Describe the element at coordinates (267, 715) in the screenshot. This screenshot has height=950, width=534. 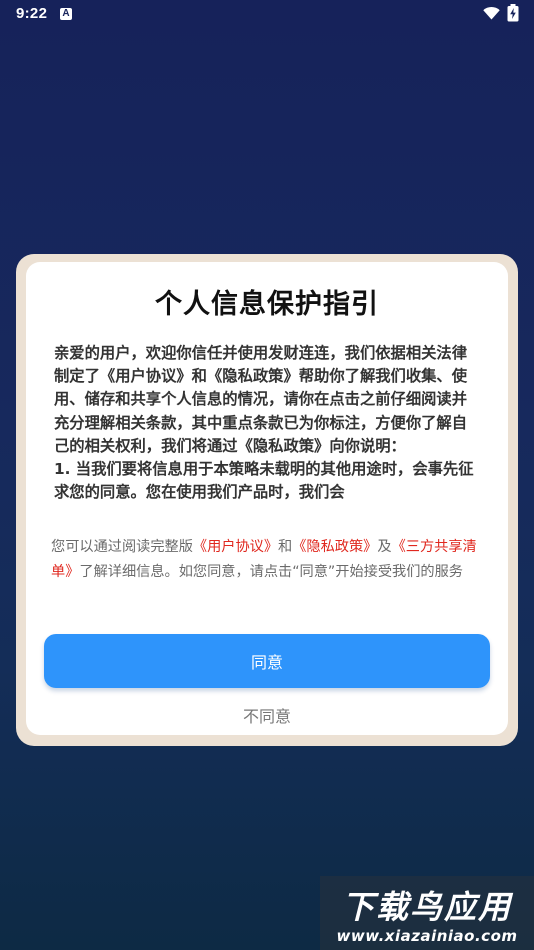
I see `disagree-button: 不同意` at that location.